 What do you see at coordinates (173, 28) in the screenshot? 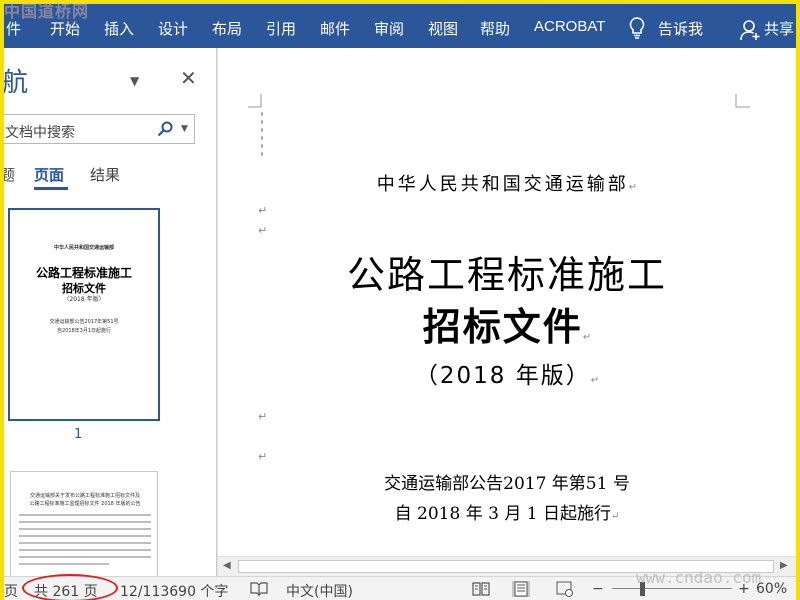
I see `tab-design: 设计` at bounding box center [173, 28].